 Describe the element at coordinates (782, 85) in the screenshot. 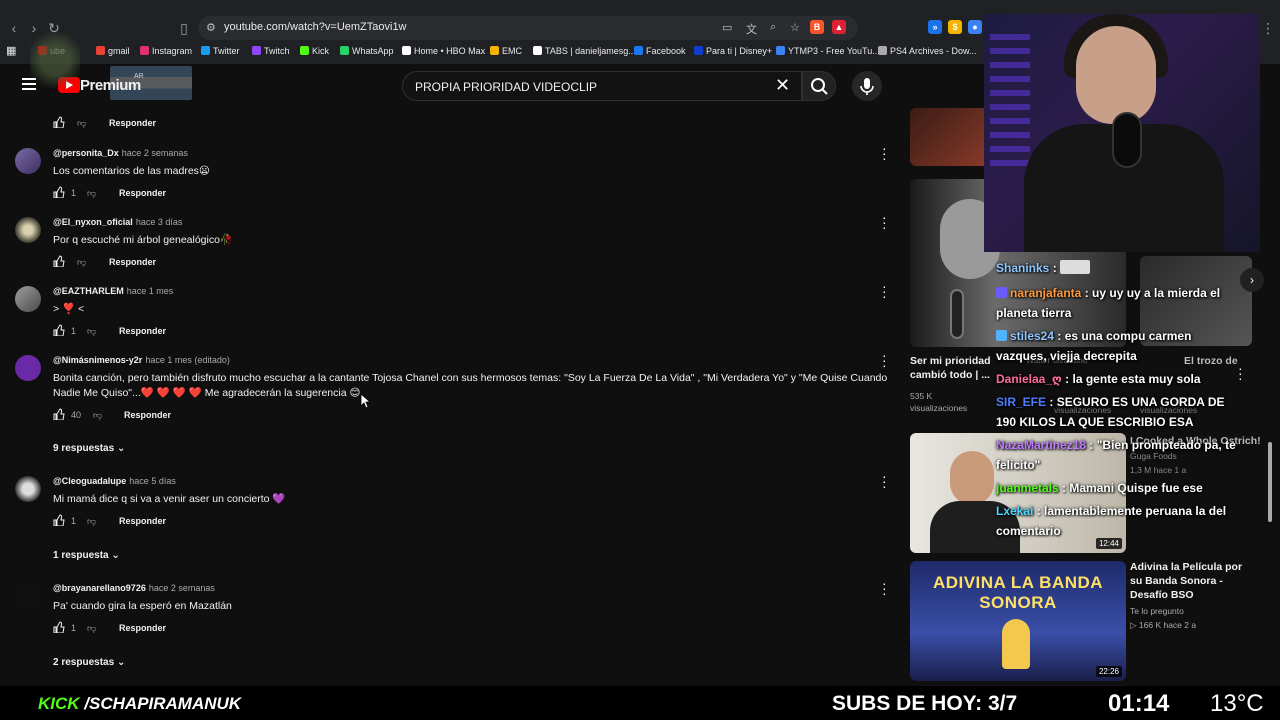

I see `clear-search-icon: ✕` at that location.